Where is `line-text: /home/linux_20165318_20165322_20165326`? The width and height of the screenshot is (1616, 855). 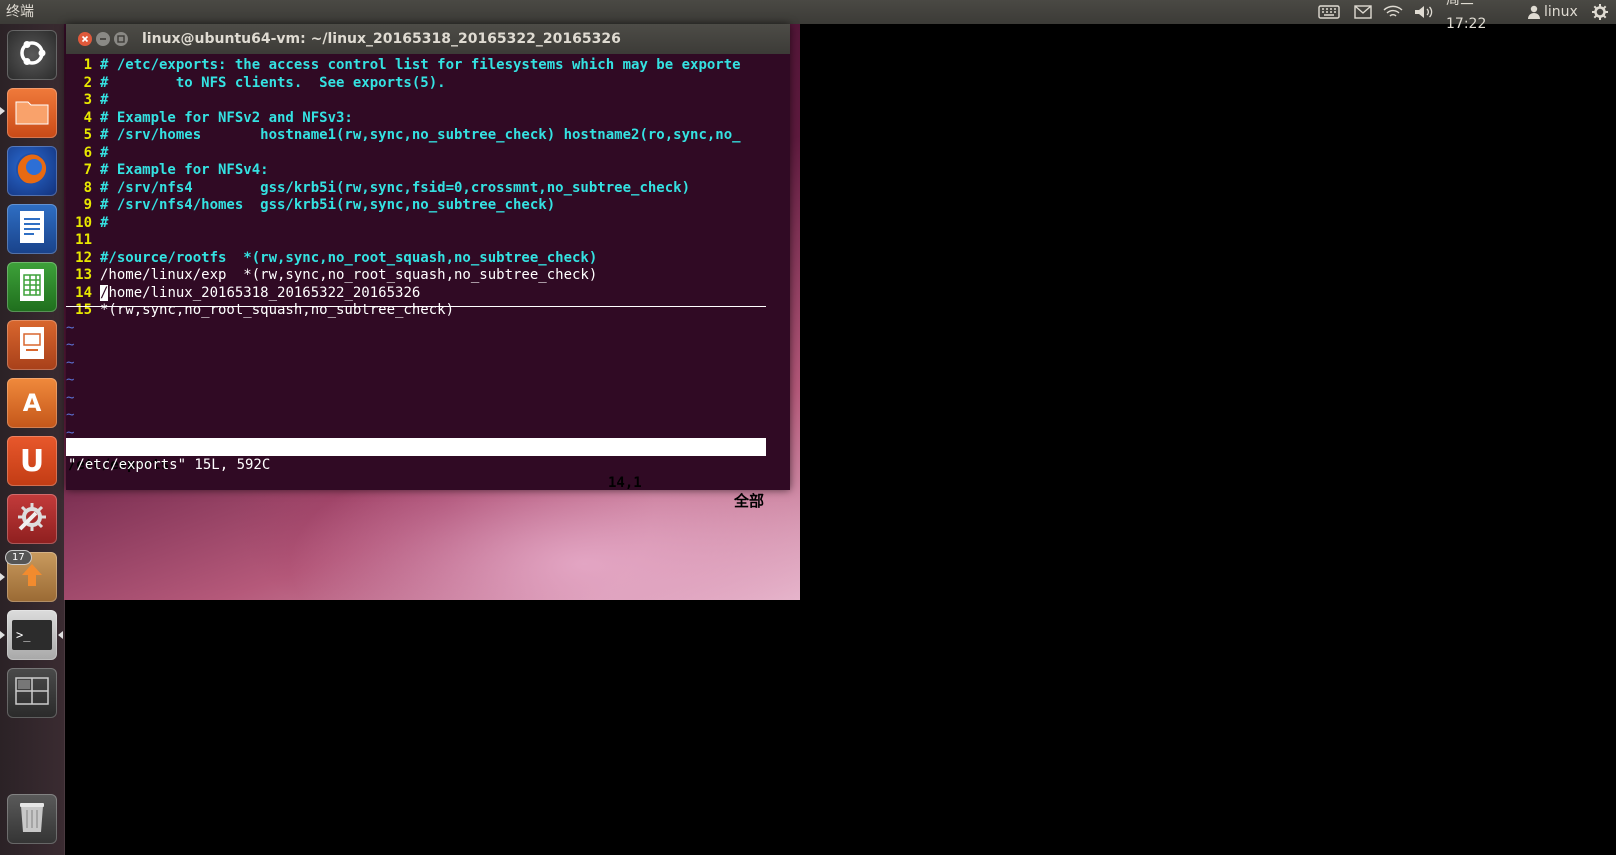
line-text: /home/linux_20165318_20165322_20165326 is located at coordinates (260, 292).